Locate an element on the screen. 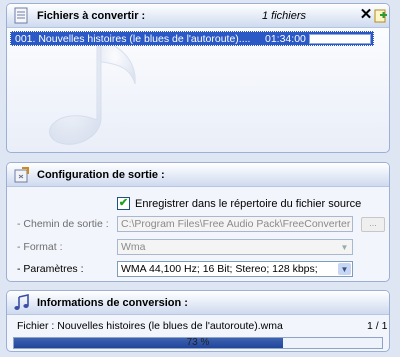 The image size is (400, 357). file-duration: 01:34:00 is located at coordinates (285, 39).